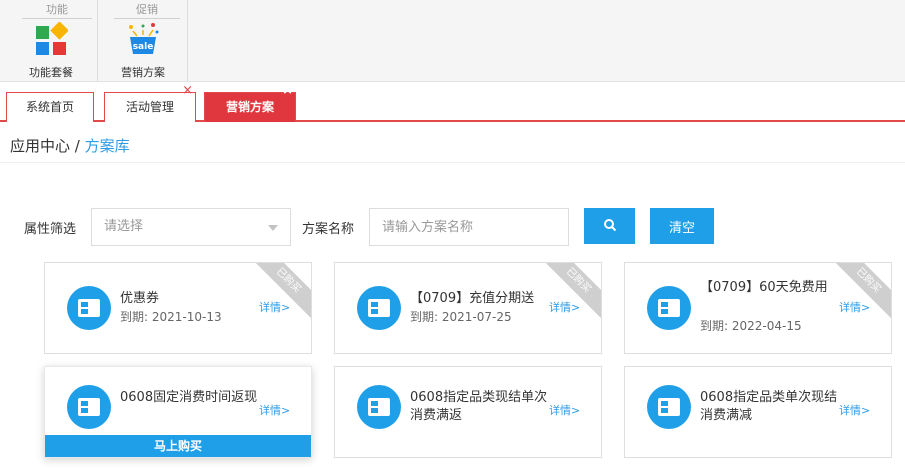 Image resolution: width=905 pixels, height=470 pixels. What do you see at coordinates (751, 326) in the screenshot?
I see `plan-expire-date: 到期: 2022-04-15` at bounding box center [751, 326].